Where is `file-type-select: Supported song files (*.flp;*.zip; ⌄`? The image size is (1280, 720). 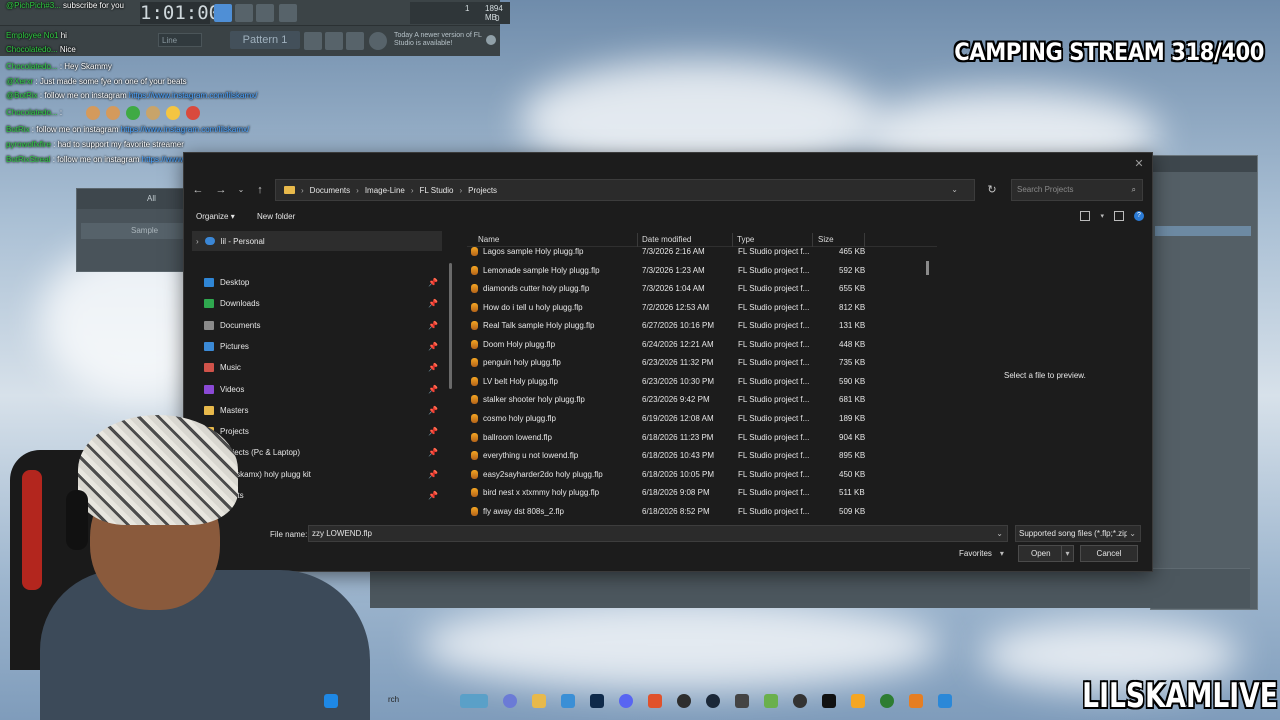
file-type-select: Supported song files (*.flp;*.zip; ⌄ is located at coordinates (1078, 533).